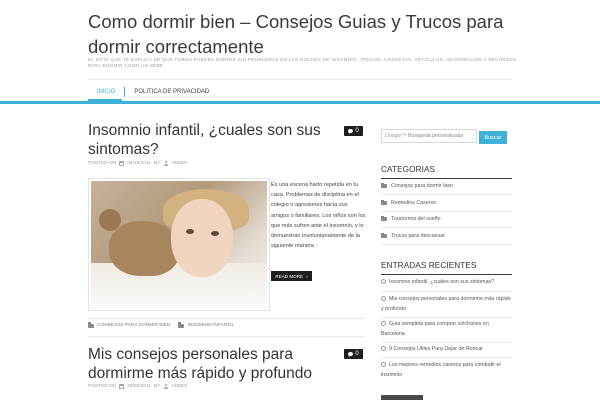 Image resolution: width=600 pixels, height=400 pixels. Describe the element at coordinates (422, 186) in the screenshot. I see `category-label: Consejos para dormir bien` at that location.